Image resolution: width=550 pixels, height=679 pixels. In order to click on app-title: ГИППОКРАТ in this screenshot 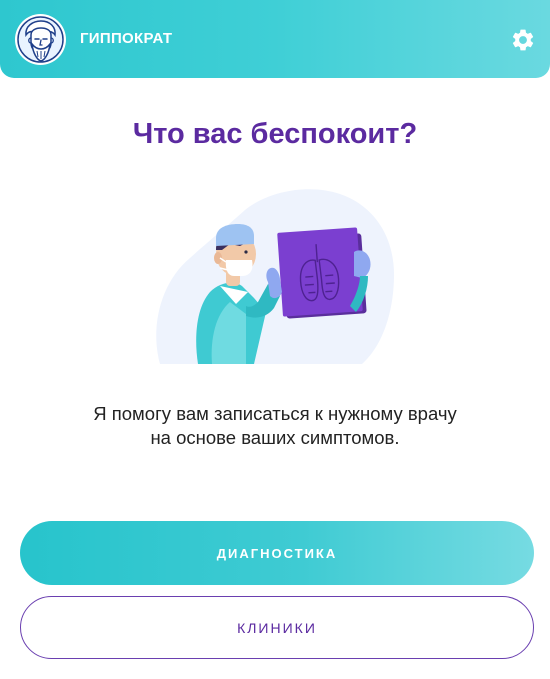, I will do `click(126, 38)`.